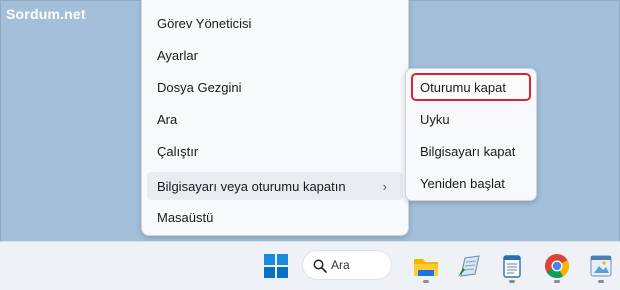  Describe the element at coordinates (462, 183) in the screenshot. I see `submenu-item-label: Yeniden başlat` at that location.